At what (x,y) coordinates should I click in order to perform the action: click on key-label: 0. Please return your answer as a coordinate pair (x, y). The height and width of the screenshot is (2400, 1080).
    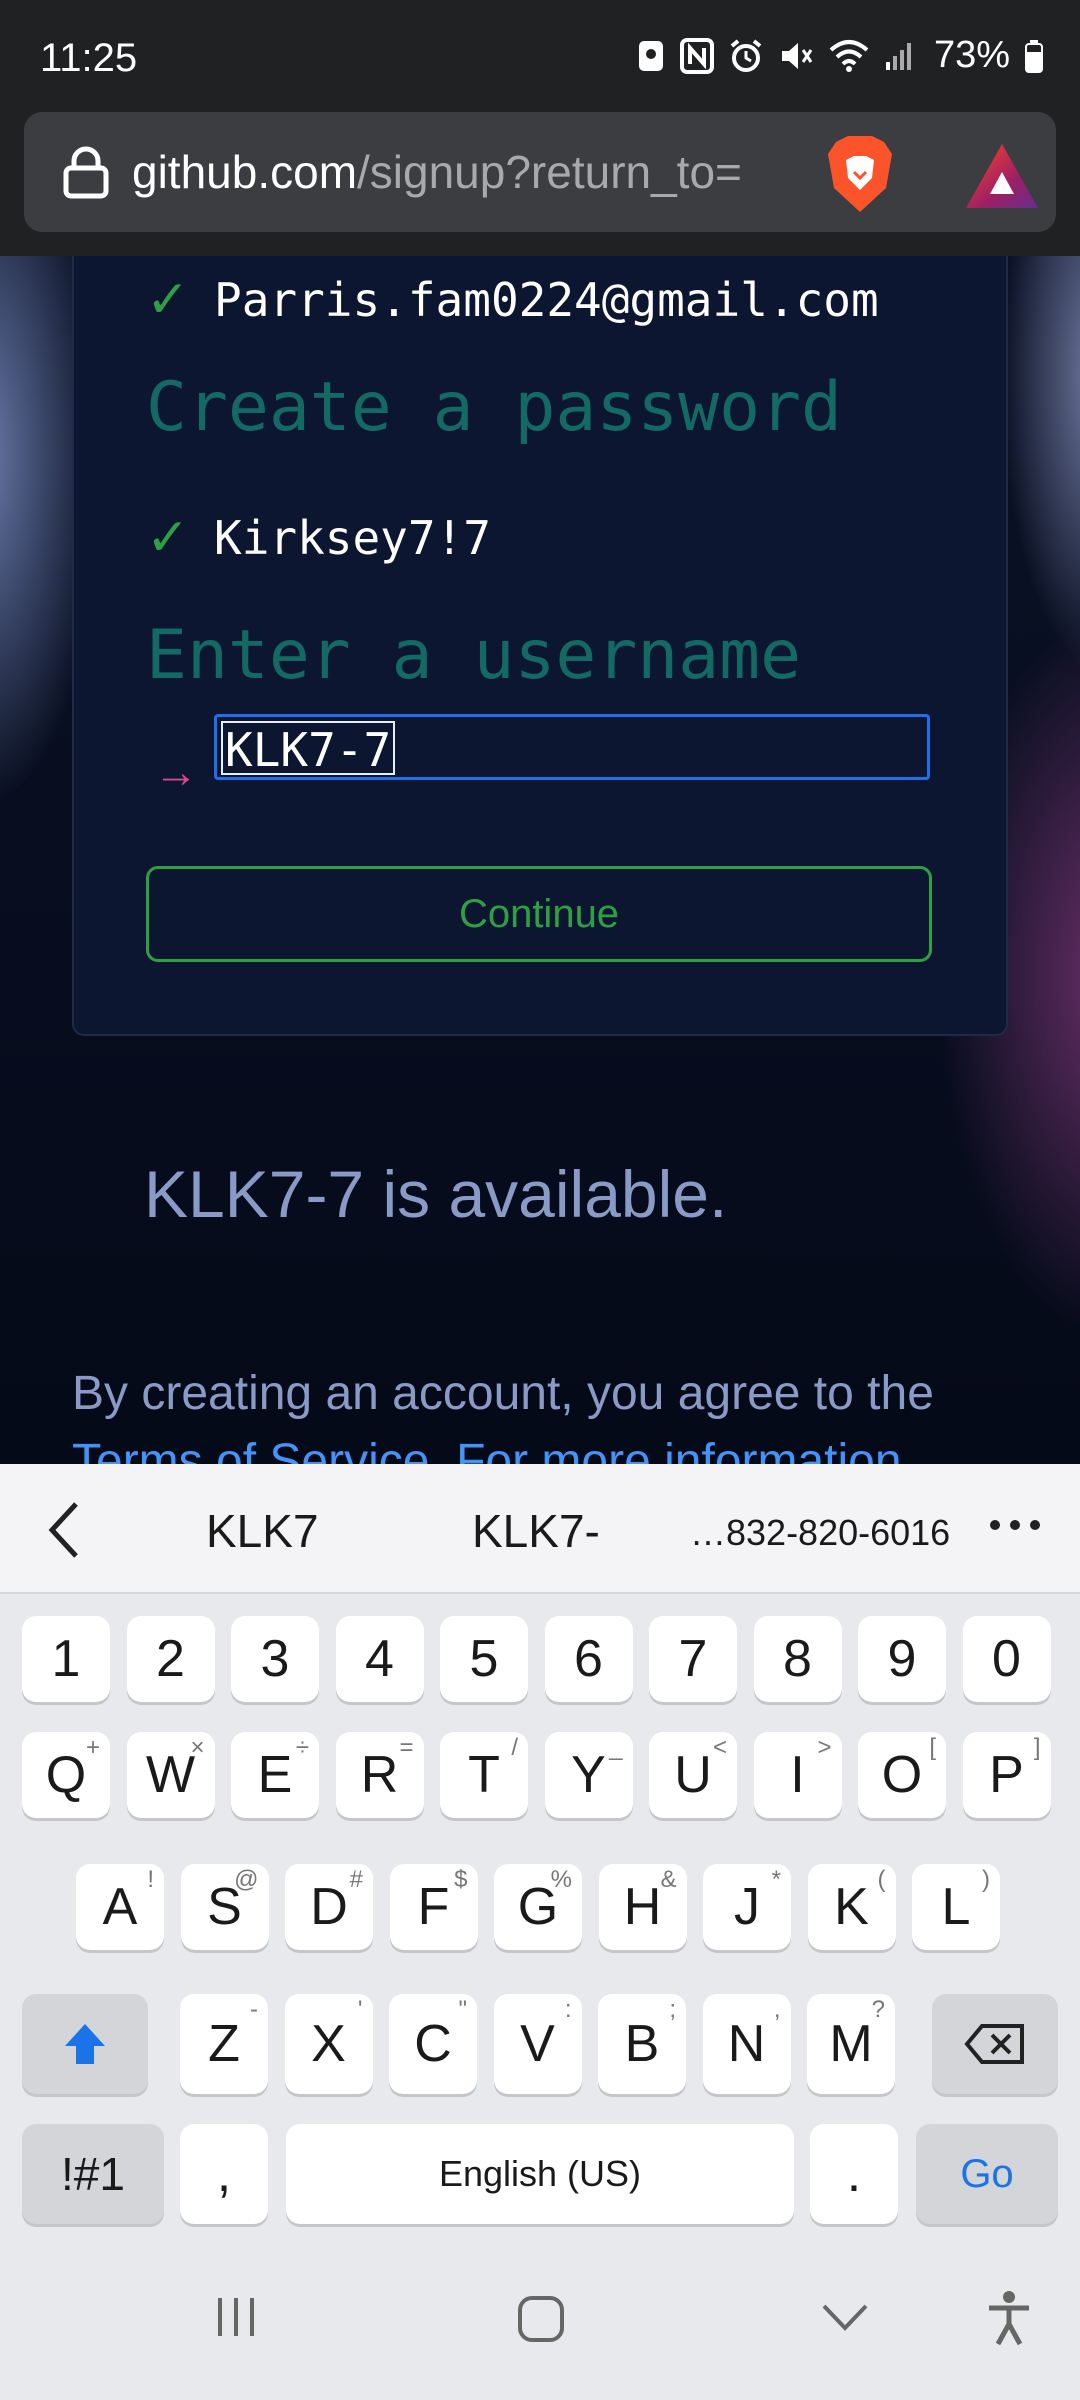
    Looking at the image, I should click on (1006, 1659).